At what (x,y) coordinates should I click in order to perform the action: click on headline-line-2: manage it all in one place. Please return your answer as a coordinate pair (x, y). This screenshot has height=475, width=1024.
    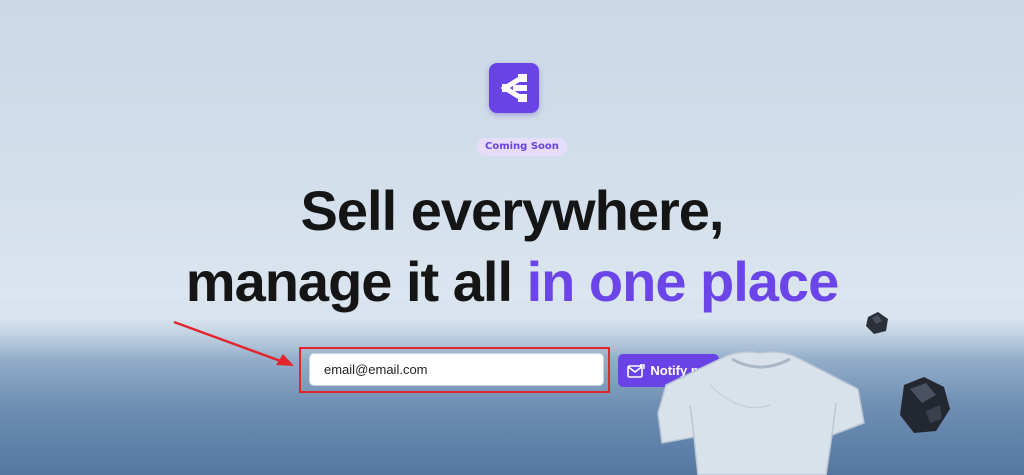
    Looking at the image, I should click on (512, 281).